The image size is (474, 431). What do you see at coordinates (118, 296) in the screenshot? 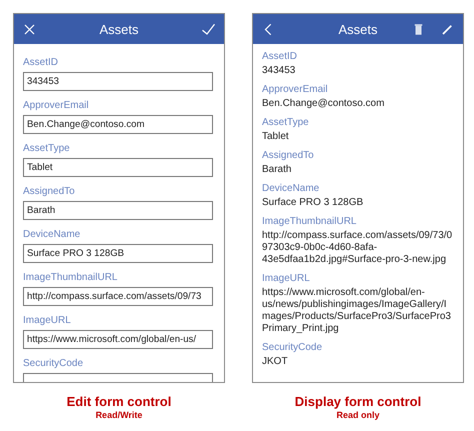
I see `input-field: http://compass.surface.com/assets/09/73` at bounding box center [118, 296].